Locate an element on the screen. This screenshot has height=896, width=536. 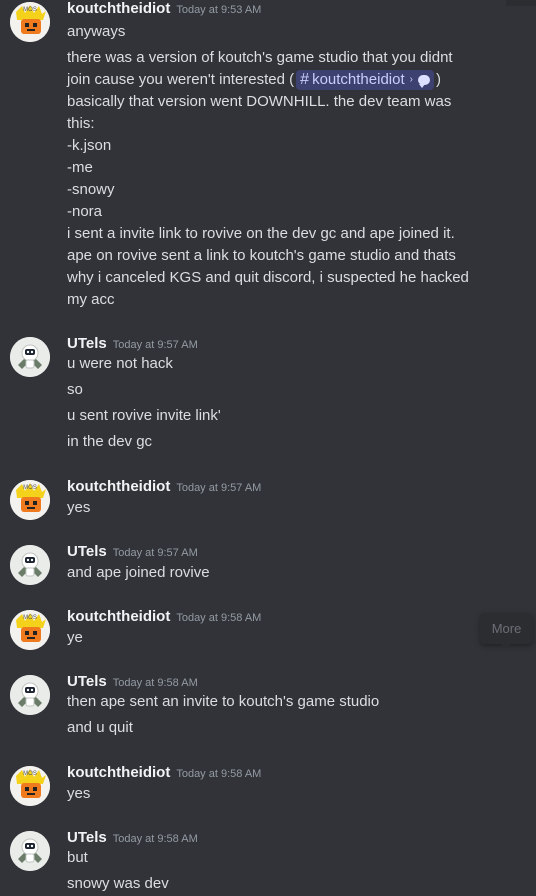
channel-mention: # koutchtheidiot › is located at coordinates (365, 80).